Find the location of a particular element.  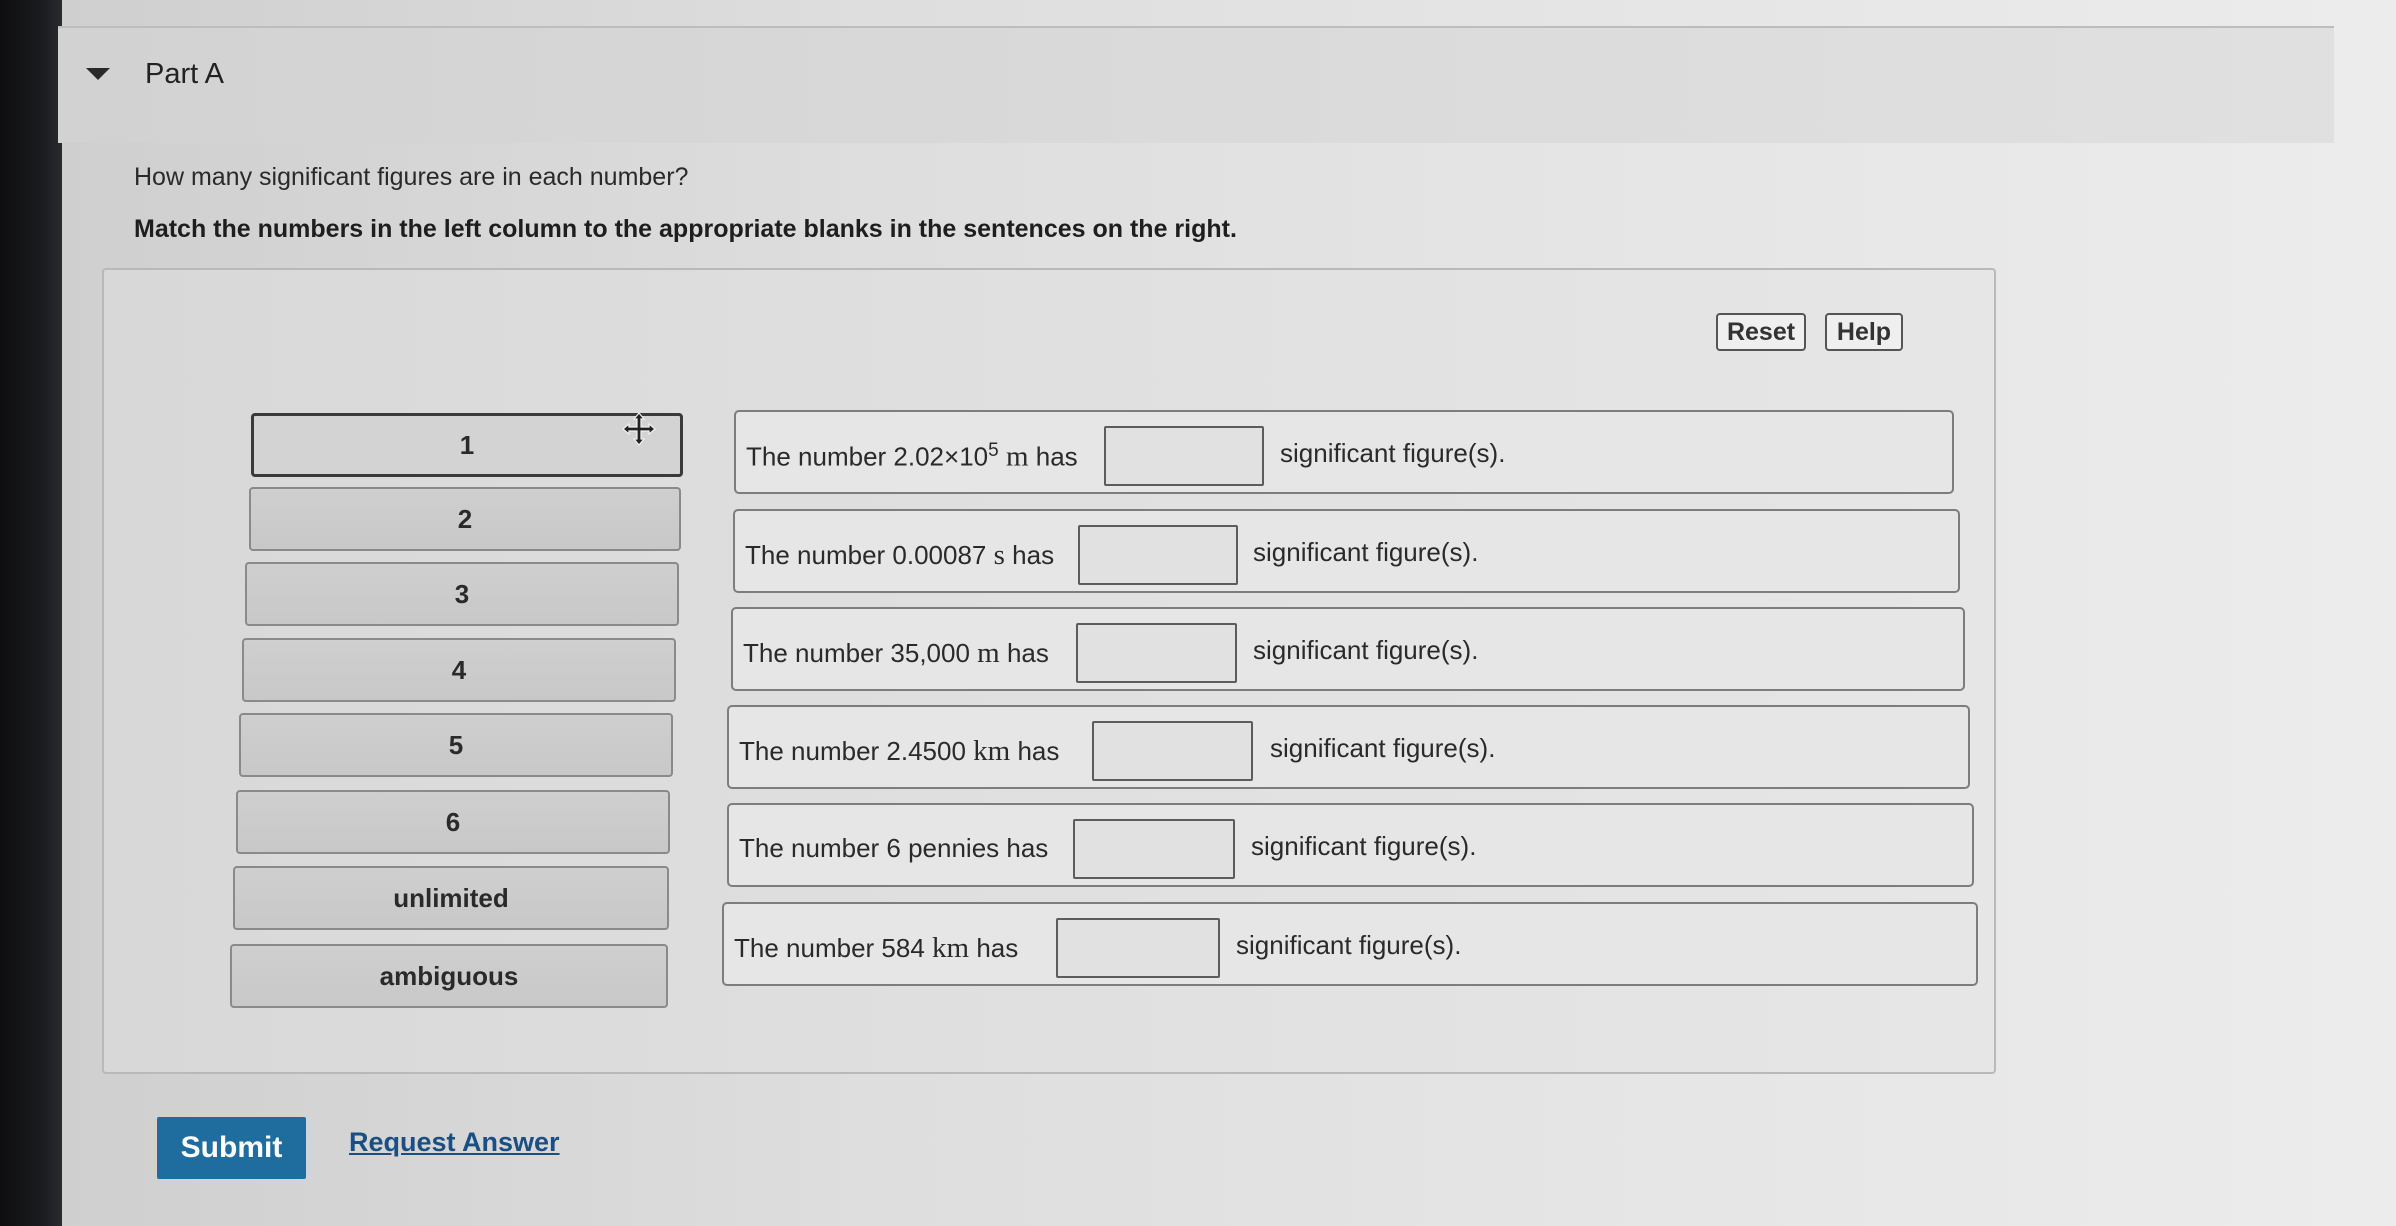

sentence-text: The number 2.02×105 m has is located at coordinates (912, 457).